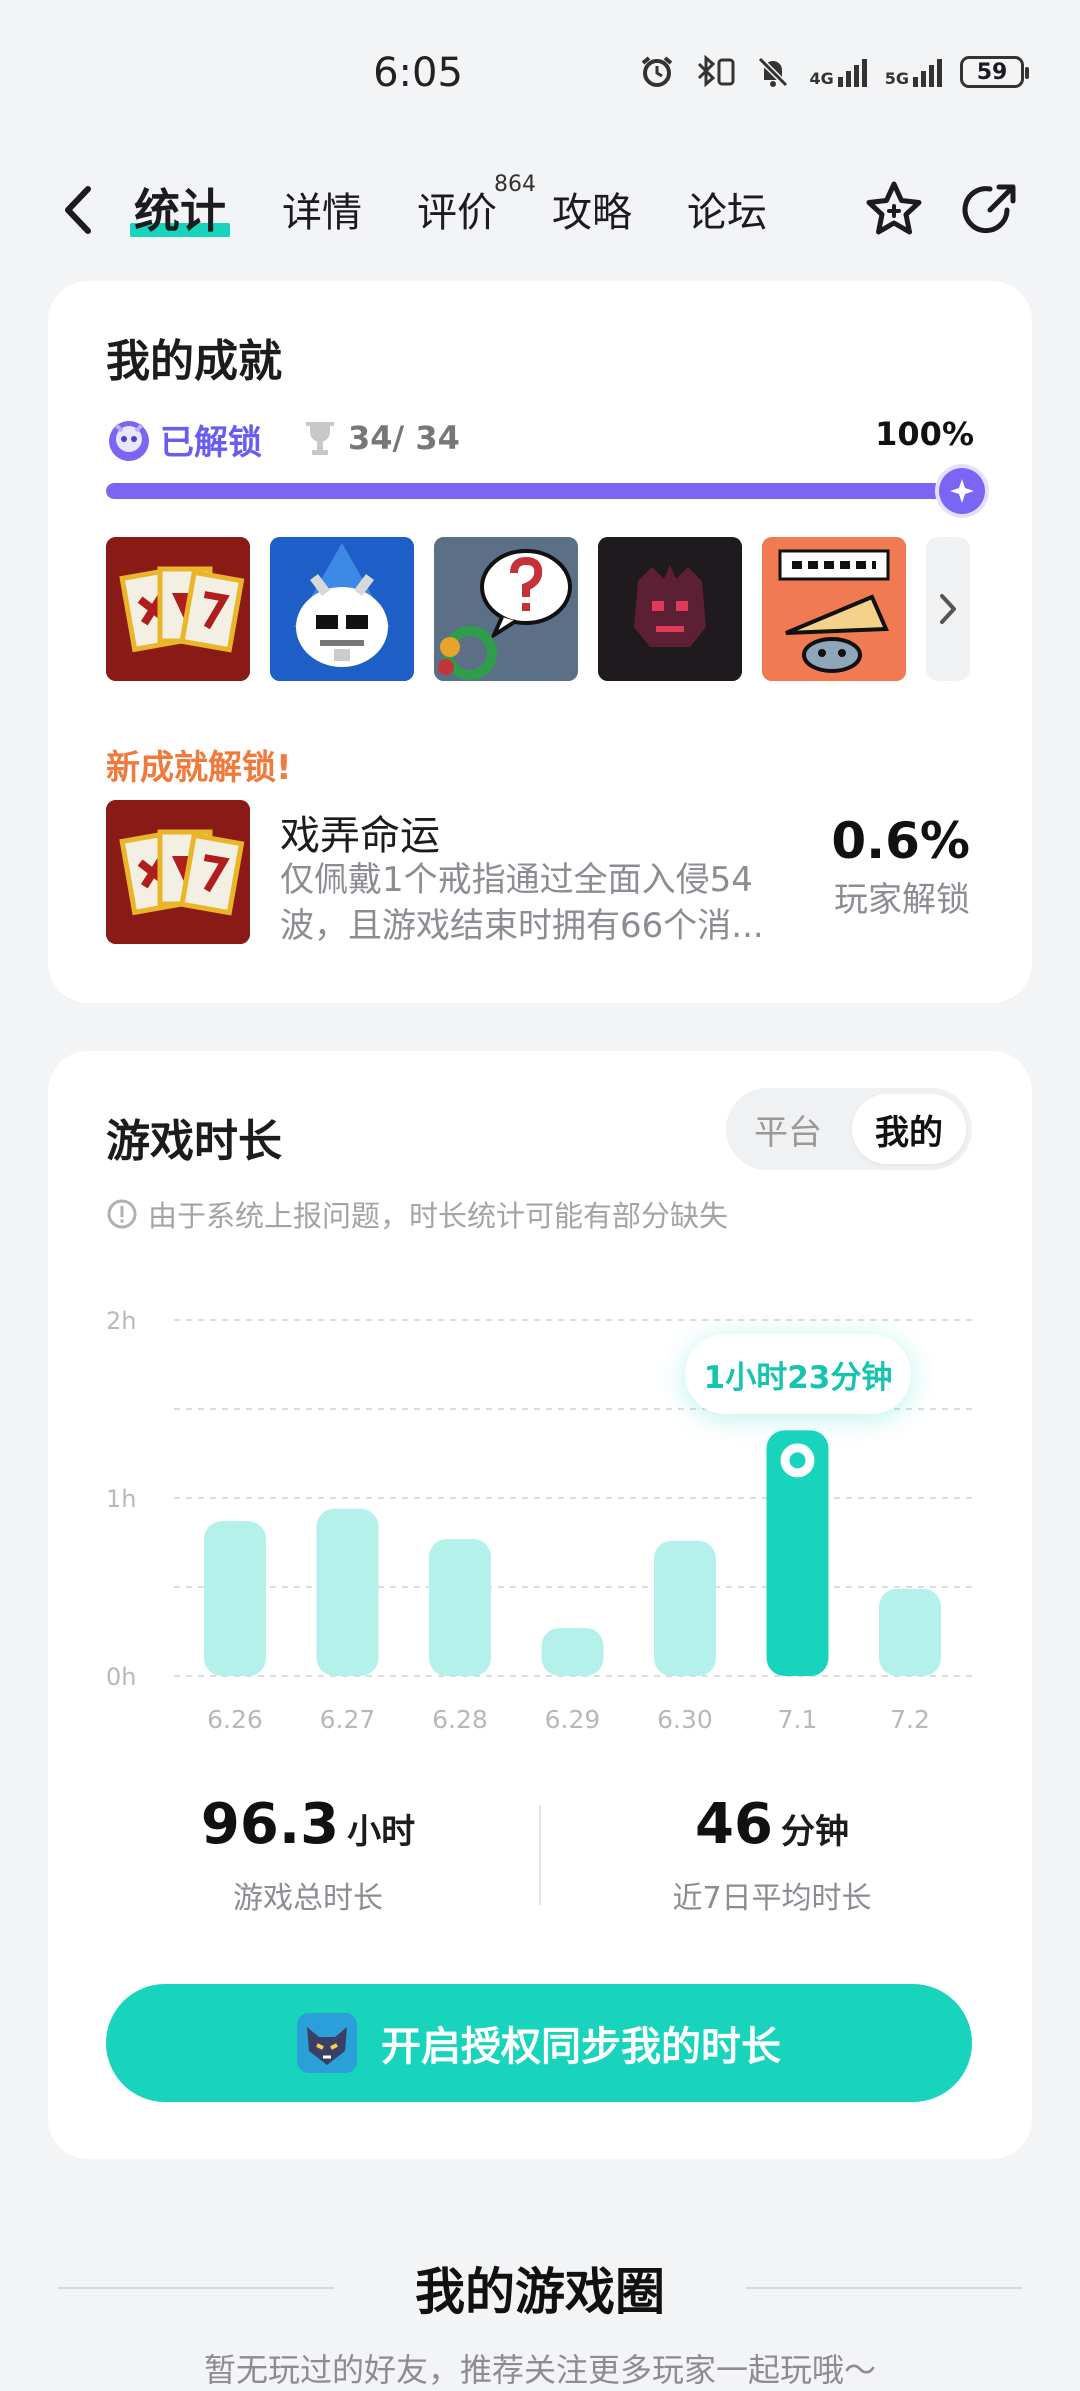 Image resolution: width=1080 pixels, height=2391 pixels. Describe the element at coordinates (270, 1824) in the screenshot. I see `total-playtime-value: 96.3` at that location.